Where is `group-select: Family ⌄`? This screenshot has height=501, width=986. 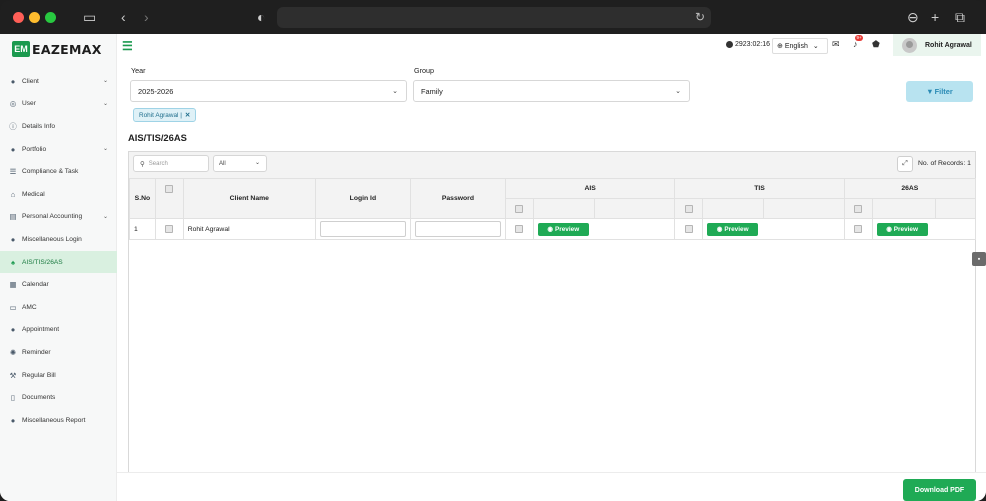
group-select: Family ⌄ is located at coordinates (551, 91).